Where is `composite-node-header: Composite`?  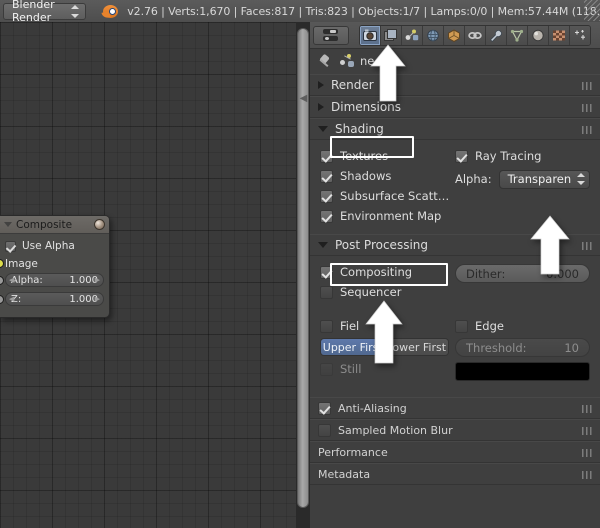 composite-node-header: Composite is located at coordinates (54, 225).